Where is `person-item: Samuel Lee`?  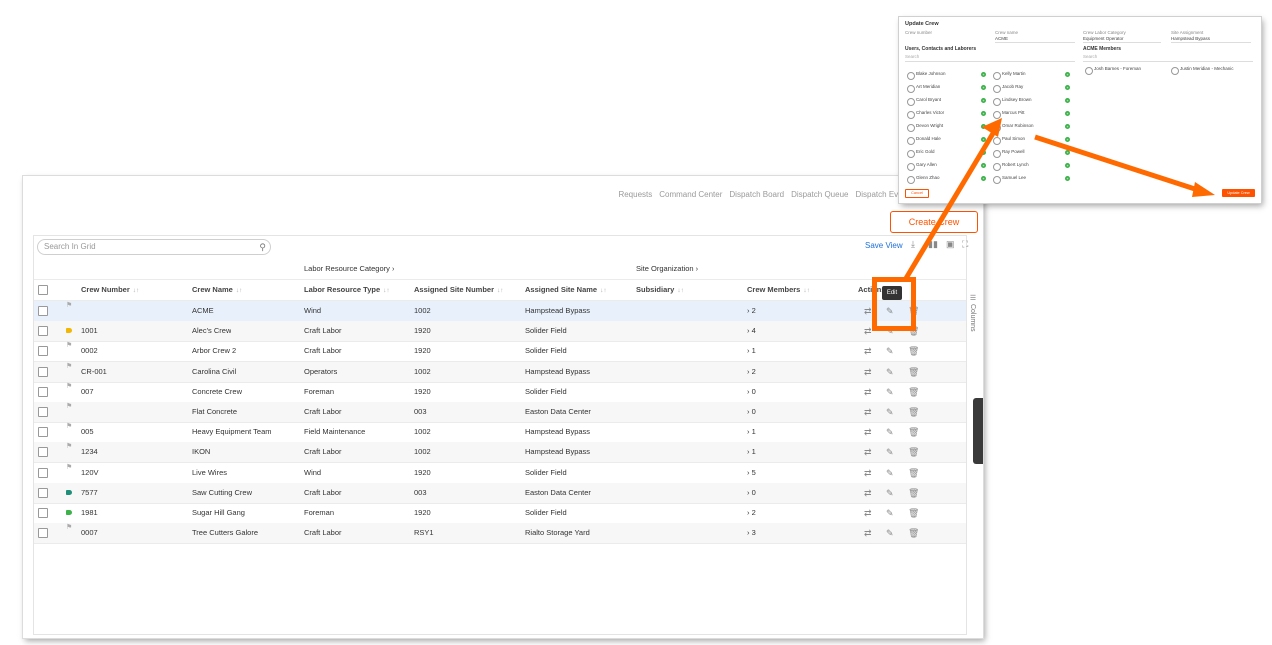
person-item: Samuel Lee is located at coordinates (1028, 180).